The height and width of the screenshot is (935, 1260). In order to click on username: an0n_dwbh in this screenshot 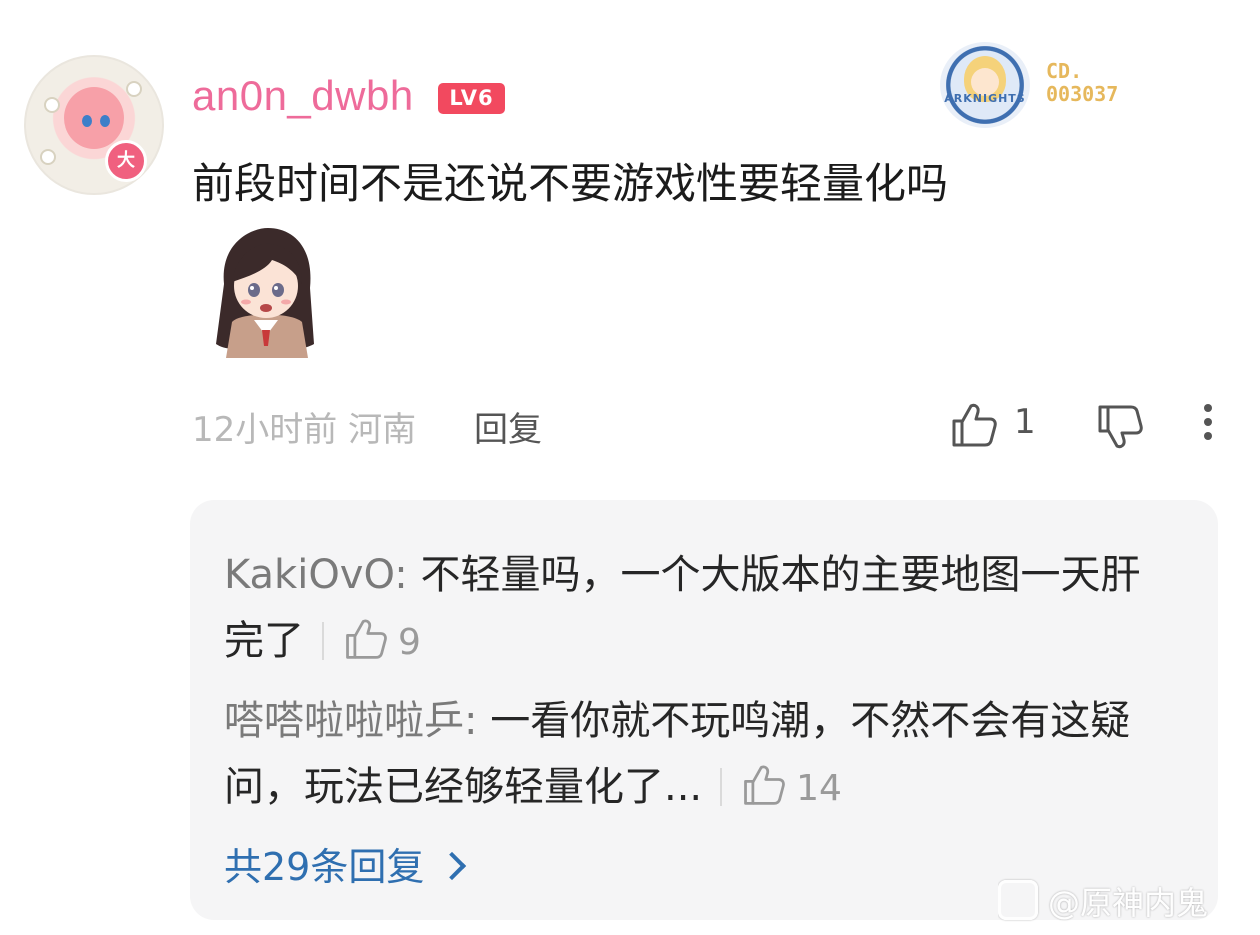, I will do `click(303, 96)`.